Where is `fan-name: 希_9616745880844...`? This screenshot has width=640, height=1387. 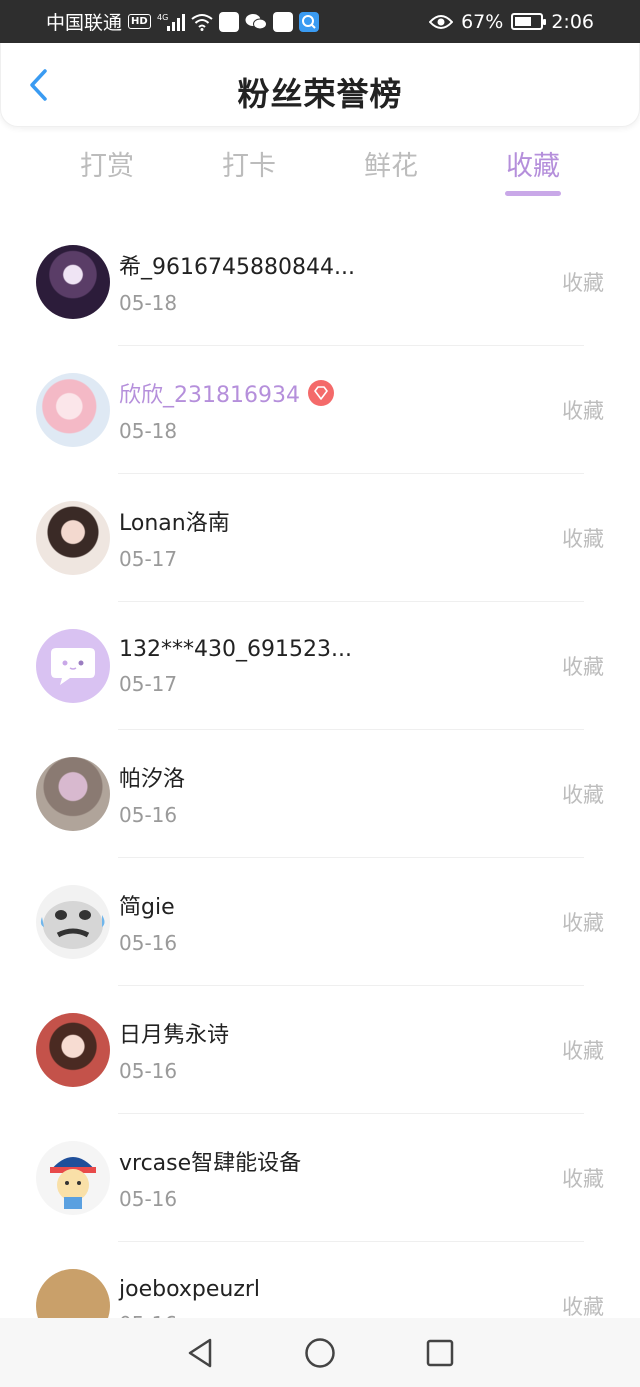
fan-name: 希_9616745880844... is located at coordinates (237, 267).